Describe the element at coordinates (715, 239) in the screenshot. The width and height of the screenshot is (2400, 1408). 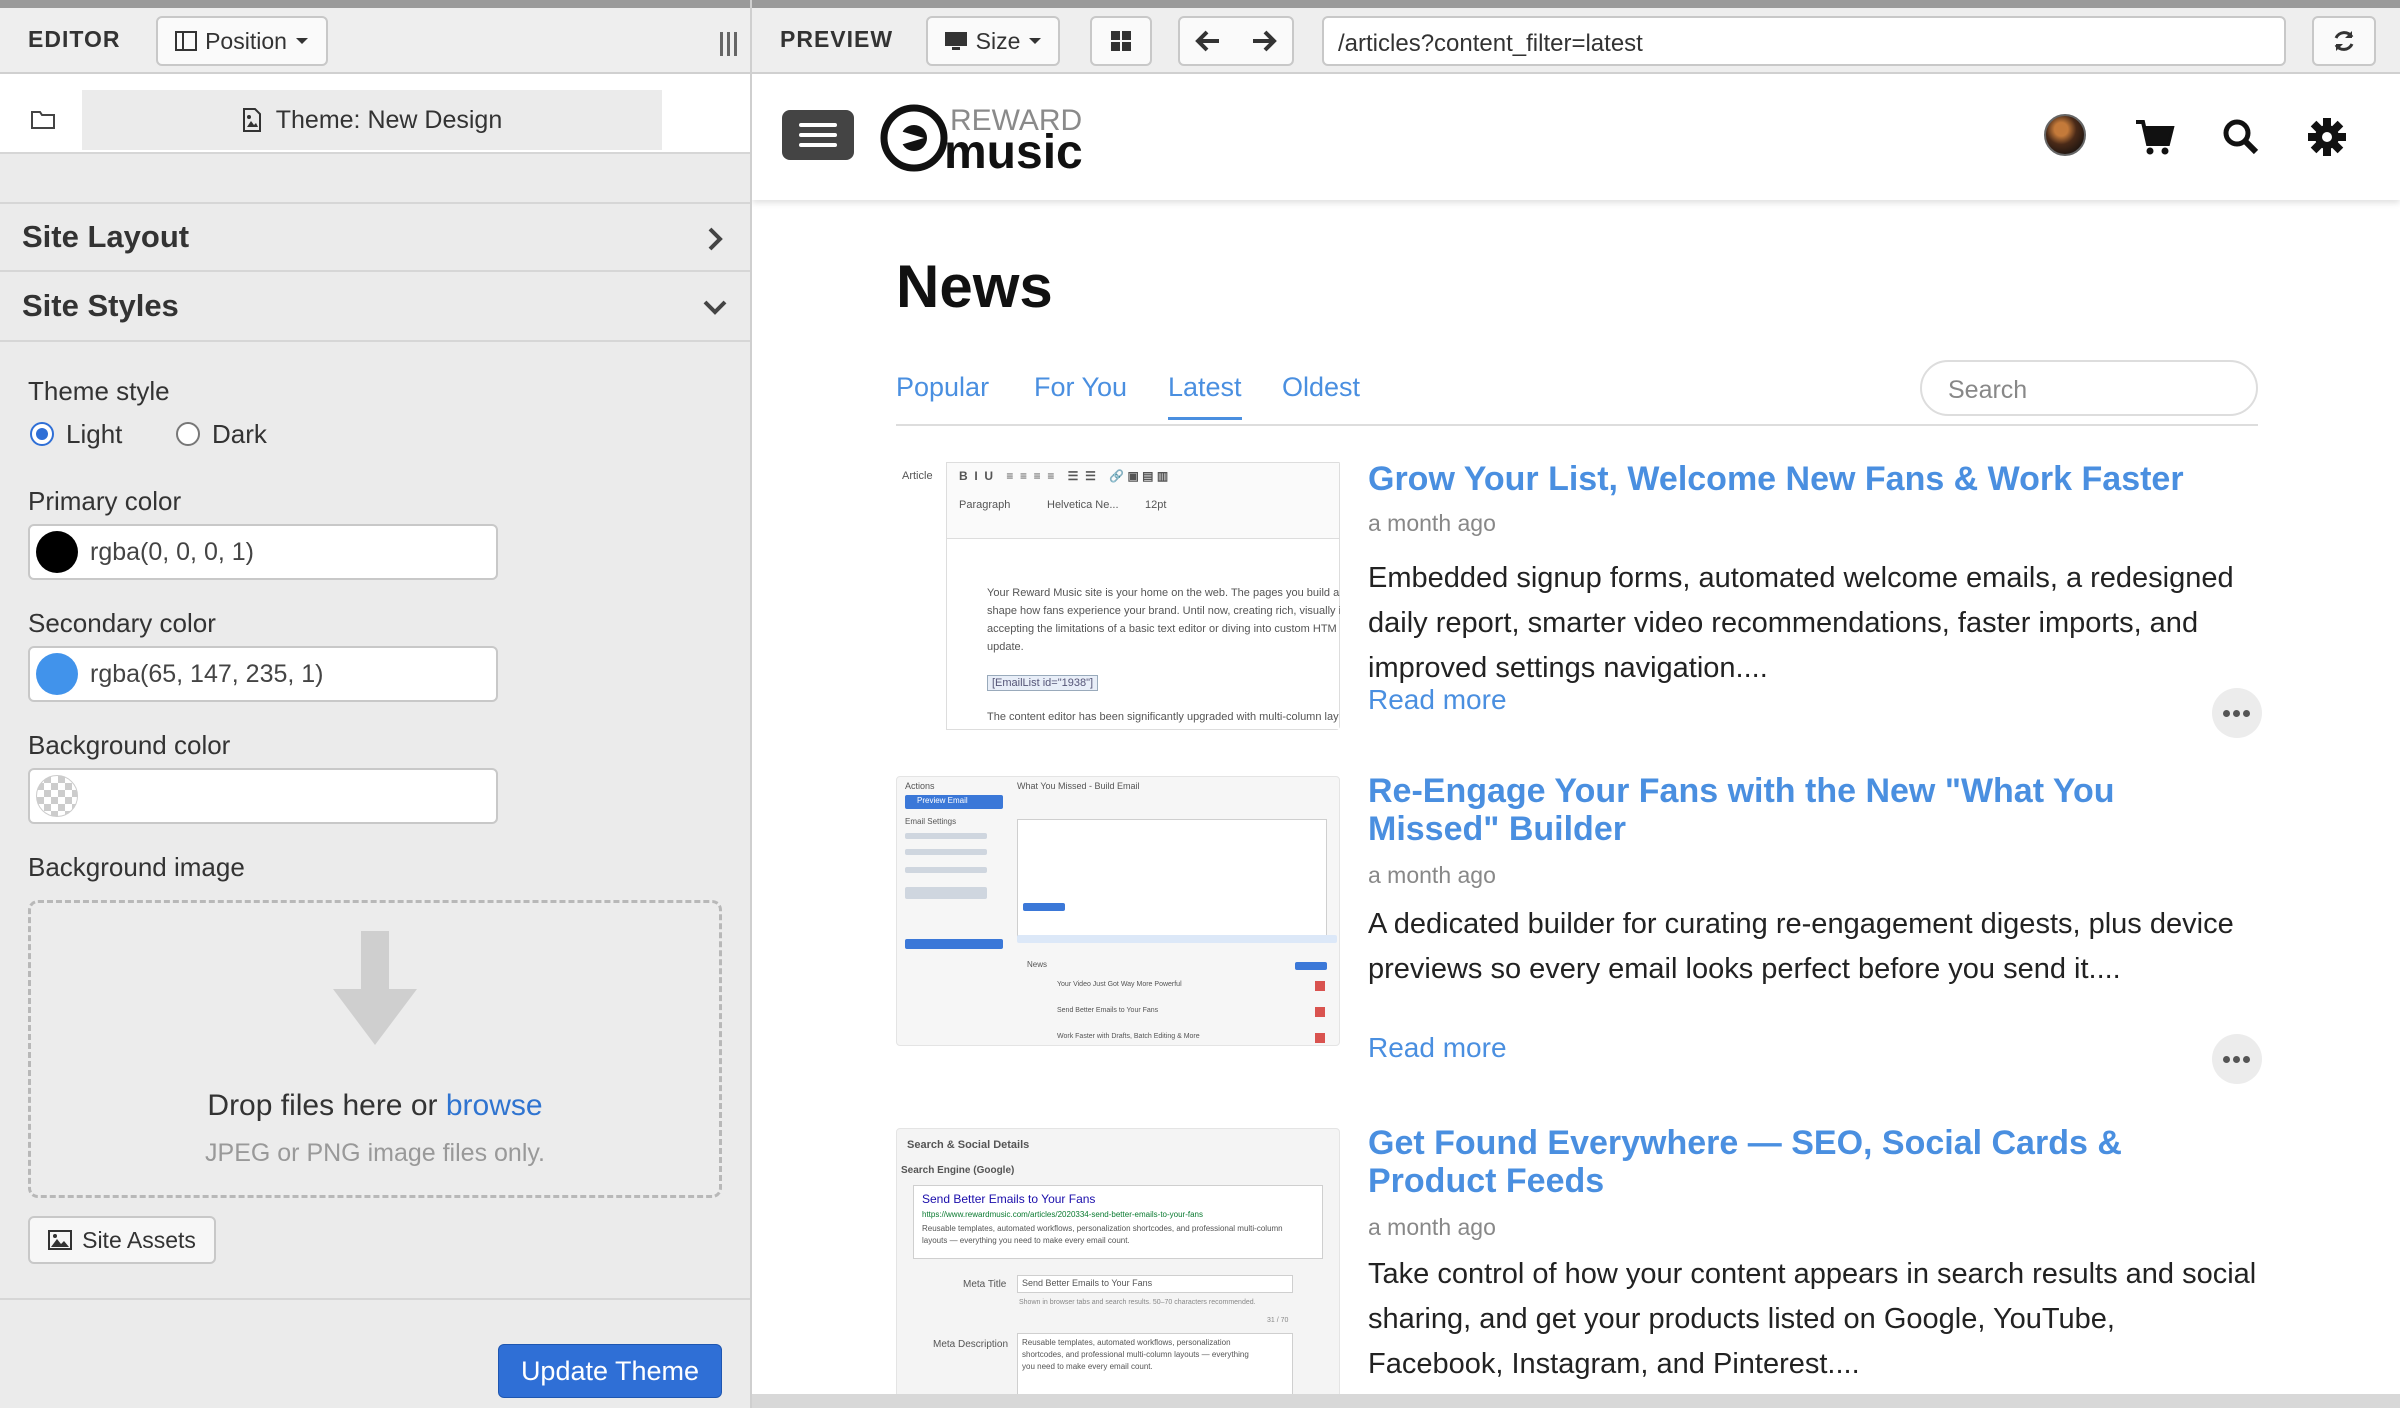
I see `chevron-right-icon` at that location.